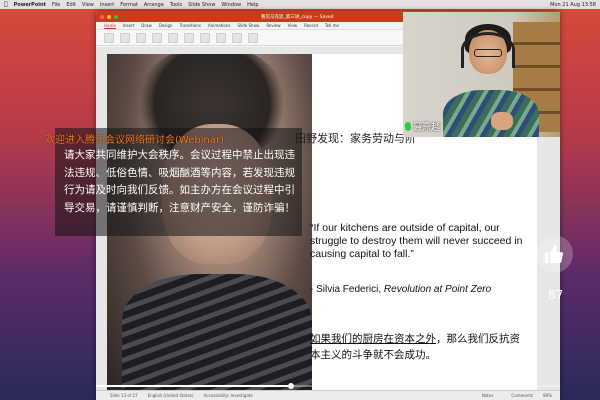  I want to click on tab-draw: Draw, so click(146, 25).